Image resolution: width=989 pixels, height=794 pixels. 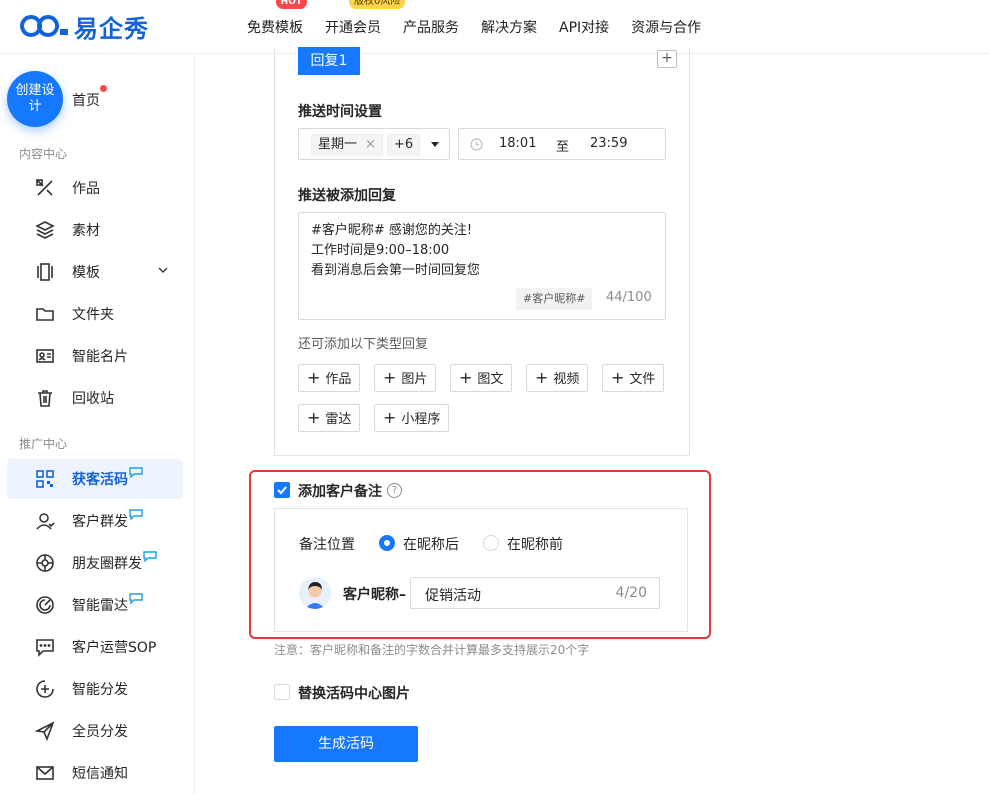 I want to click on button-label: 小程序, so click(x=421, y=419).